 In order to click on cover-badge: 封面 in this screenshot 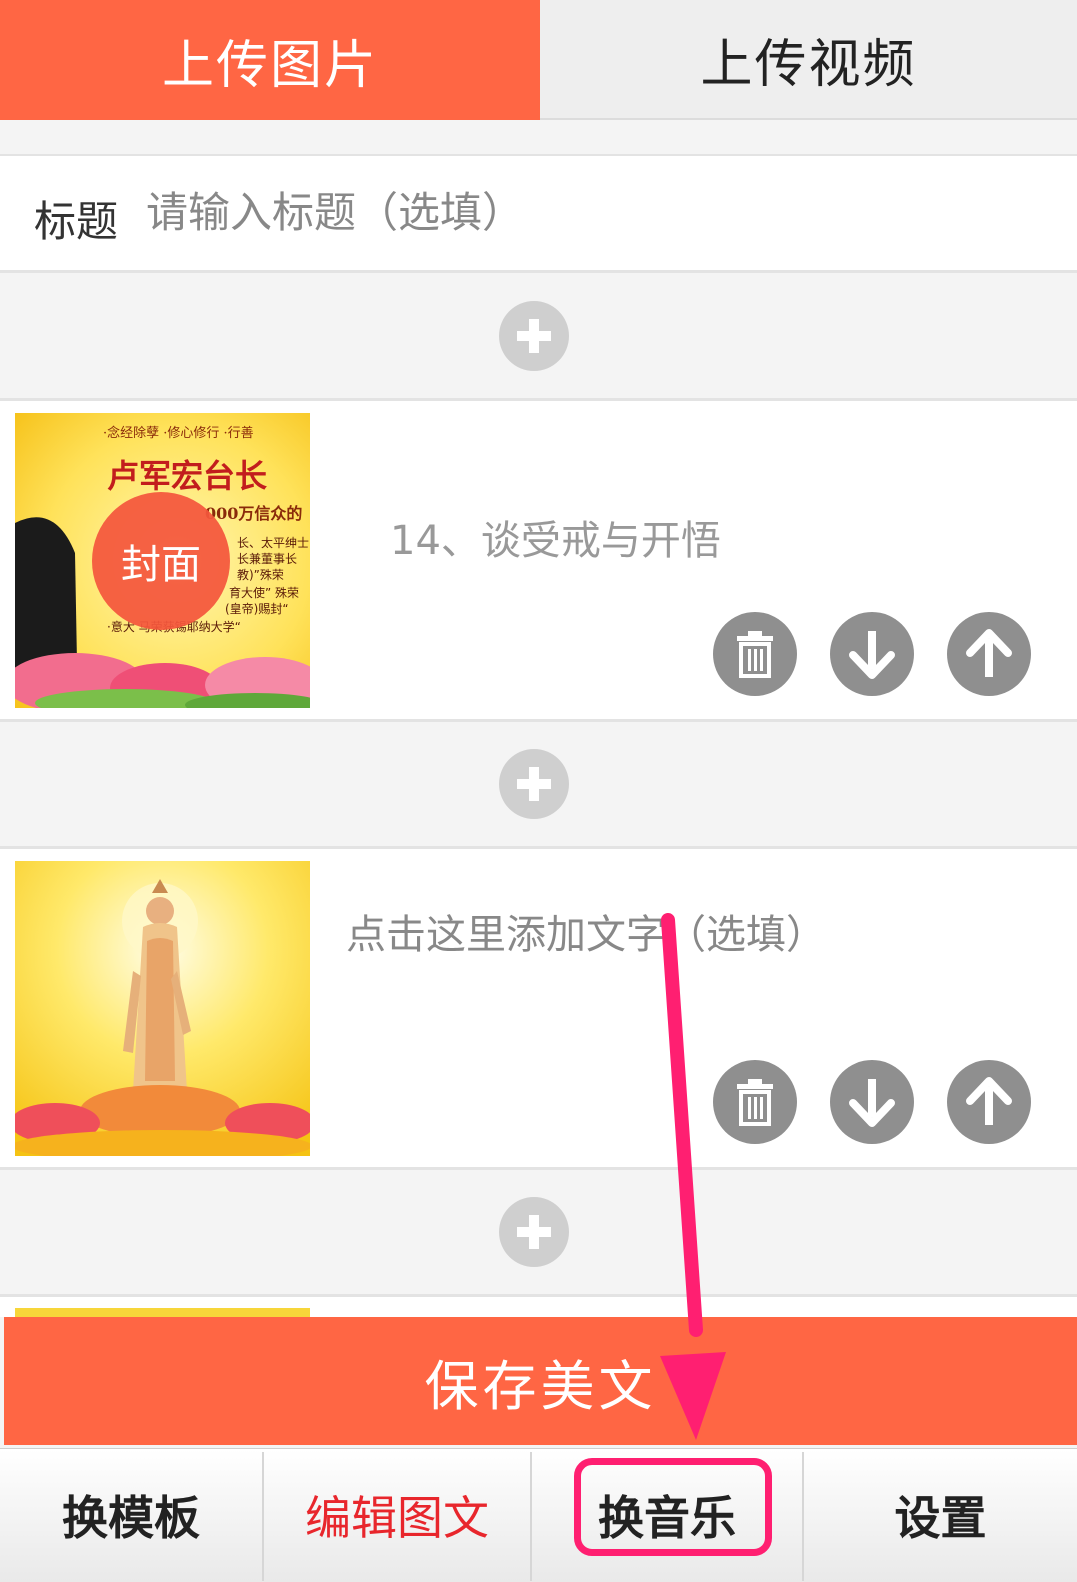, I will do `click(161, 561)`.